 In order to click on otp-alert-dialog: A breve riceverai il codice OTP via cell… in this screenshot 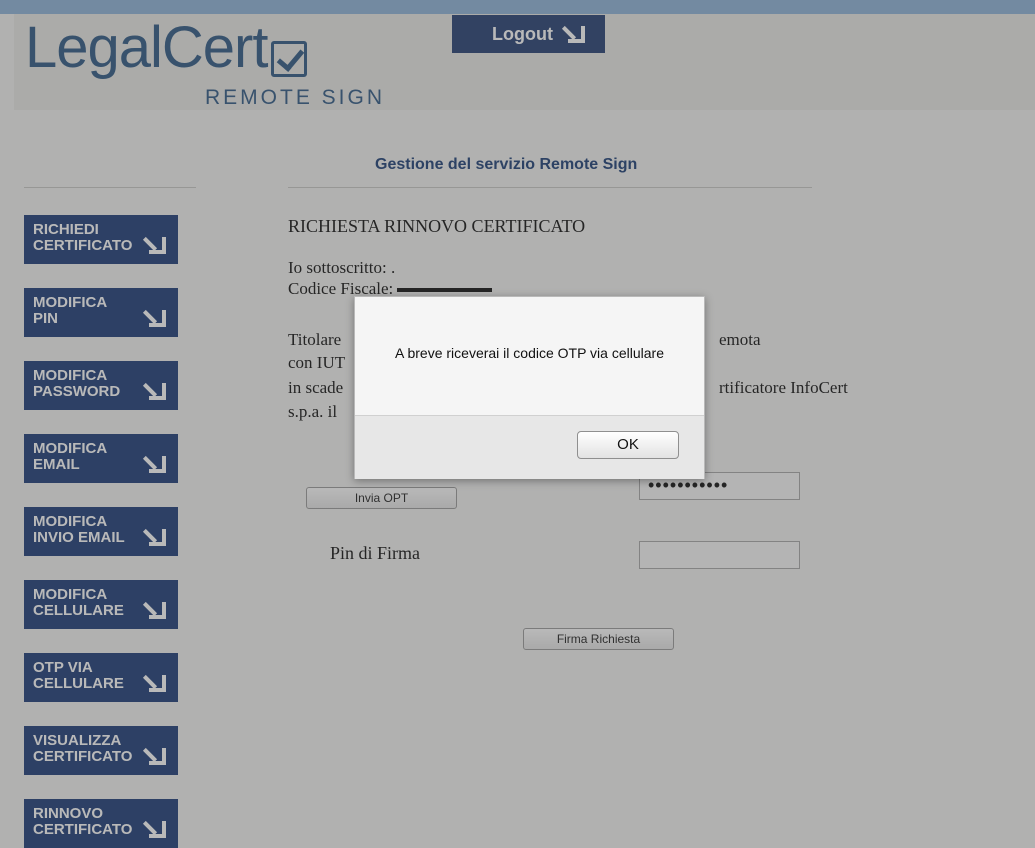, I will do `click(529, 387)`.